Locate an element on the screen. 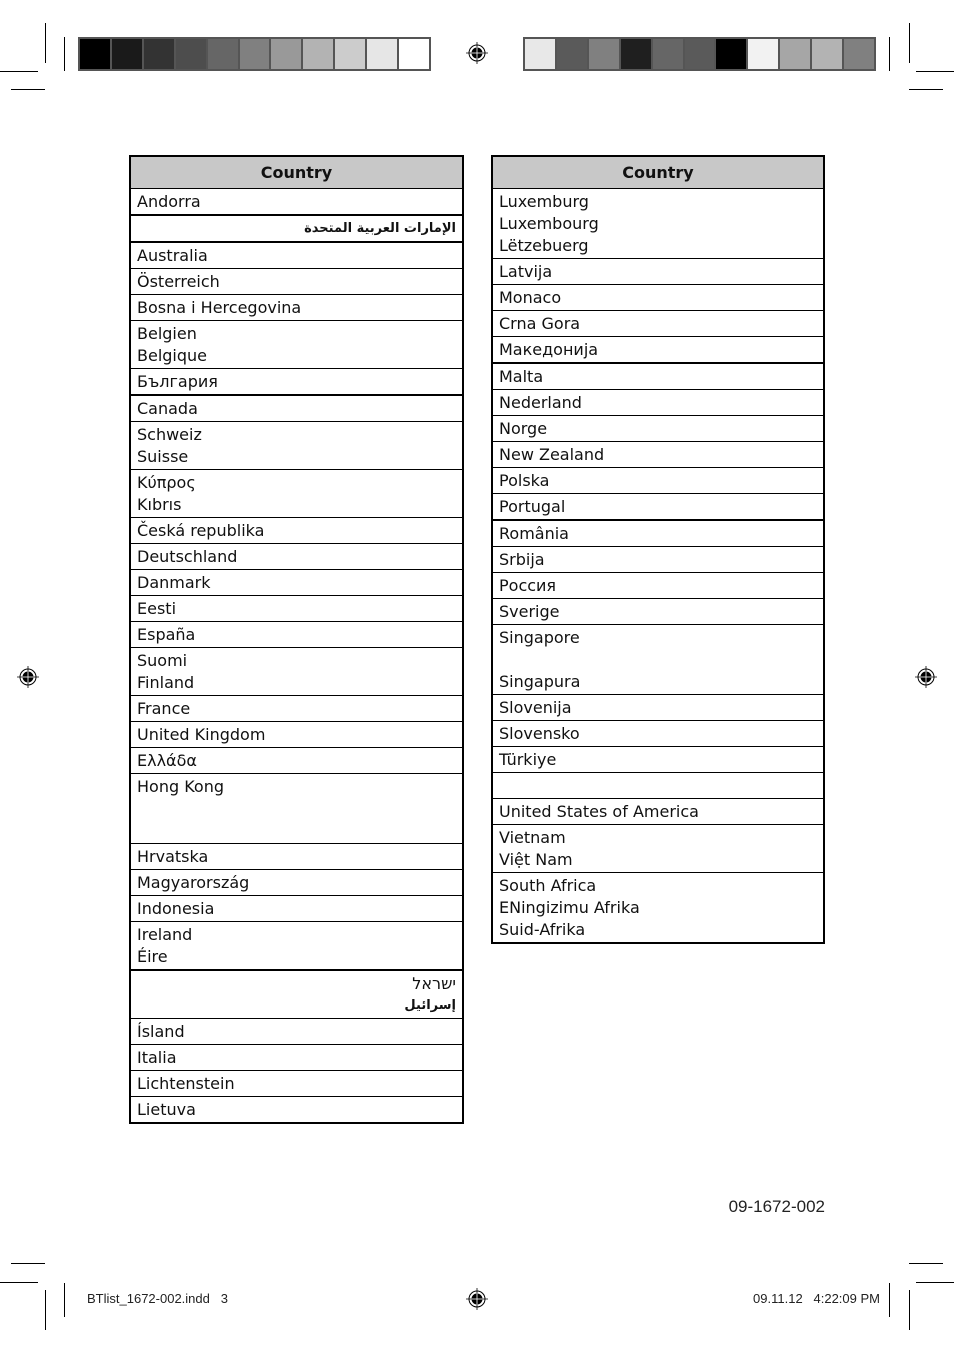  country-cell is located at coordinates (658, 785).